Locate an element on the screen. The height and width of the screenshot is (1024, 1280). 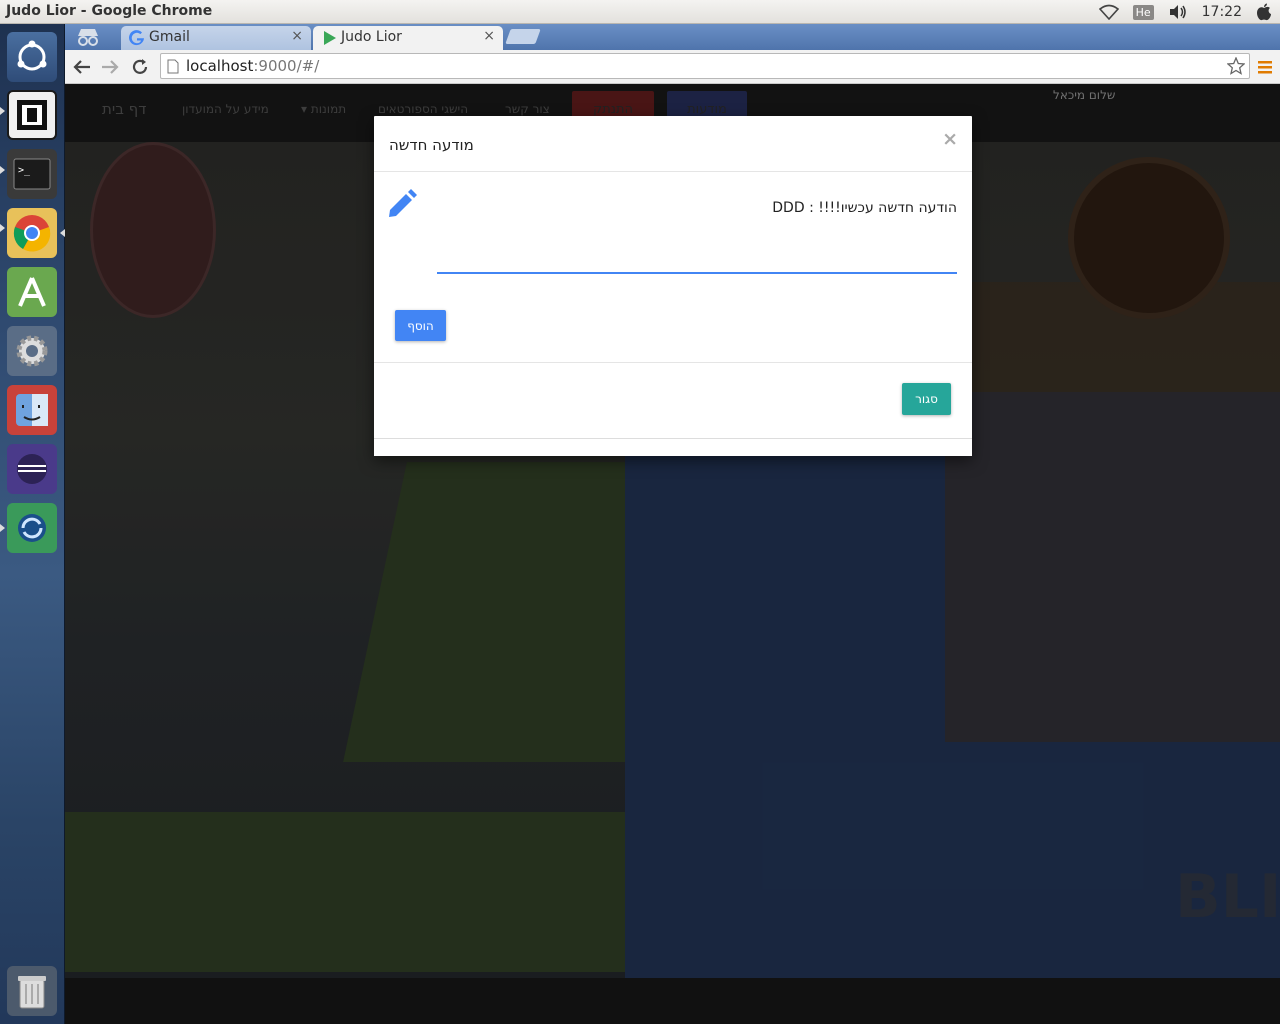
modal-close-icon: × is located at coordinates (950, 139).